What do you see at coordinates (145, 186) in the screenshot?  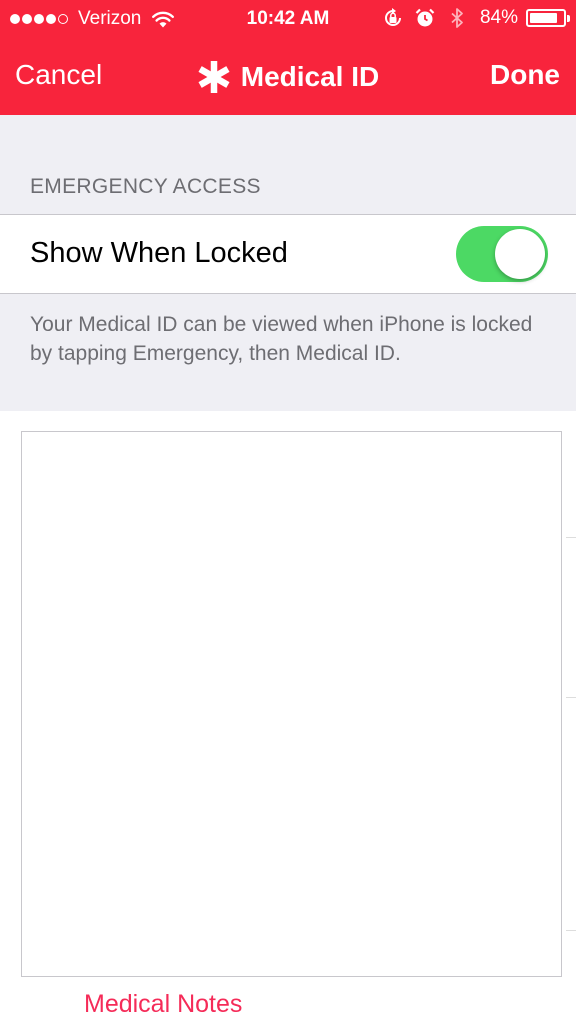 I see `section-header-emergency-access: EMERGENCY ACCESS` at bounding box center [145, 186].